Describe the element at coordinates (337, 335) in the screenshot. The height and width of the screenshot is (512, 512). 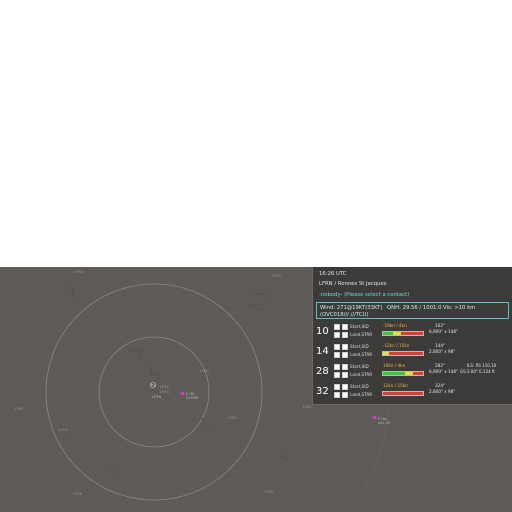
I see `runway-10-land-checkbox` at that location.